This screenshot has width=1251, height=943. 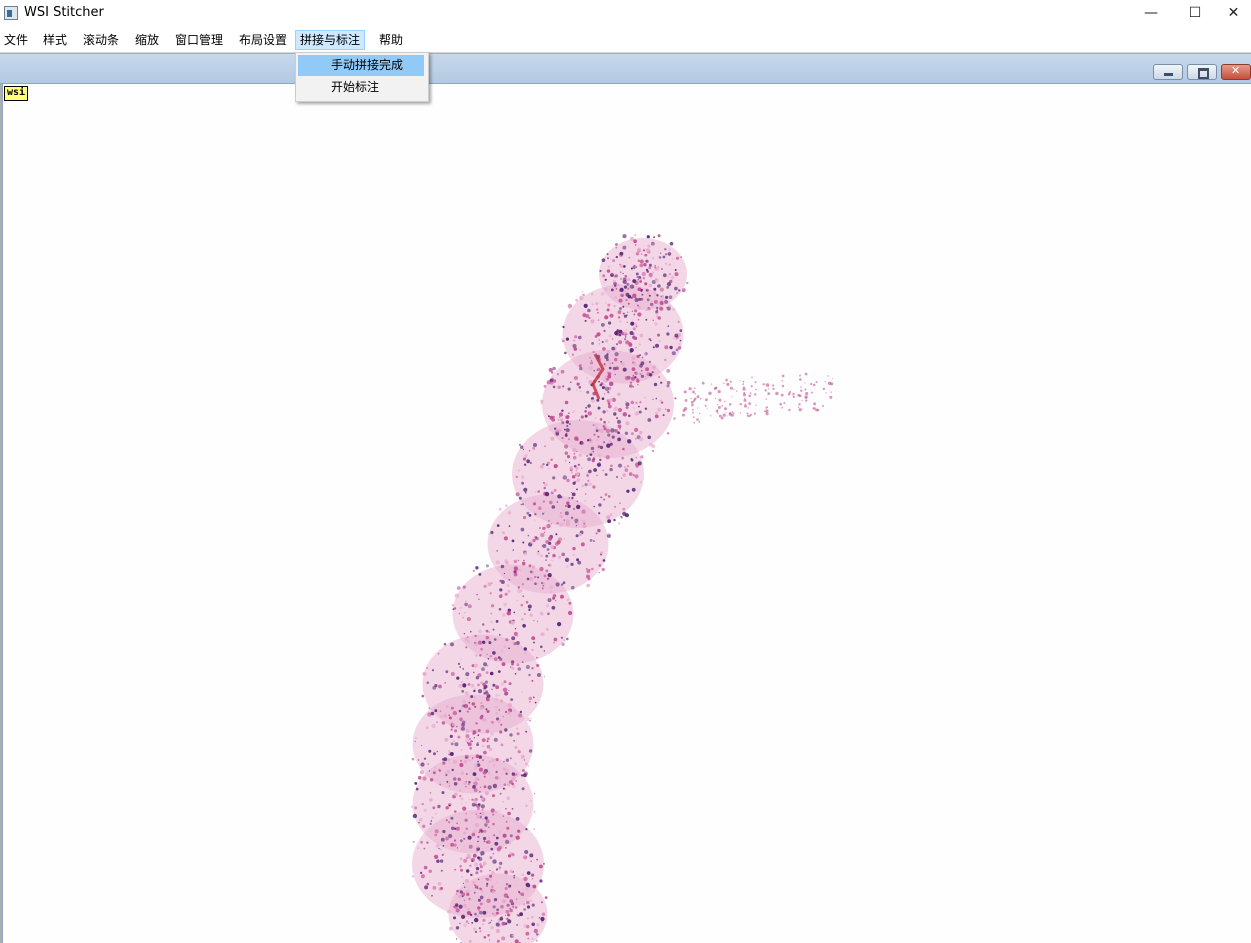 I want to click on subwindow-minimize-button, so click(x=1168, y=72).